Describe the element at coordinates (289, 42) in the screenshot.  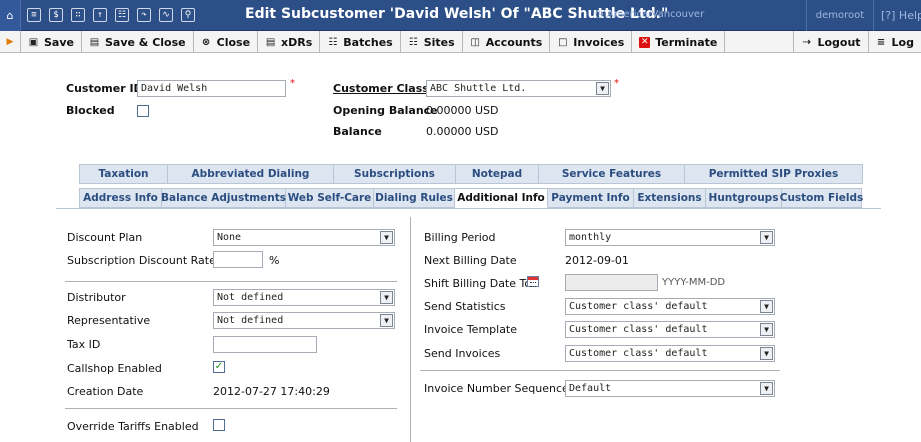
I see `xdrs-button: ▤ xDRs` at that location.